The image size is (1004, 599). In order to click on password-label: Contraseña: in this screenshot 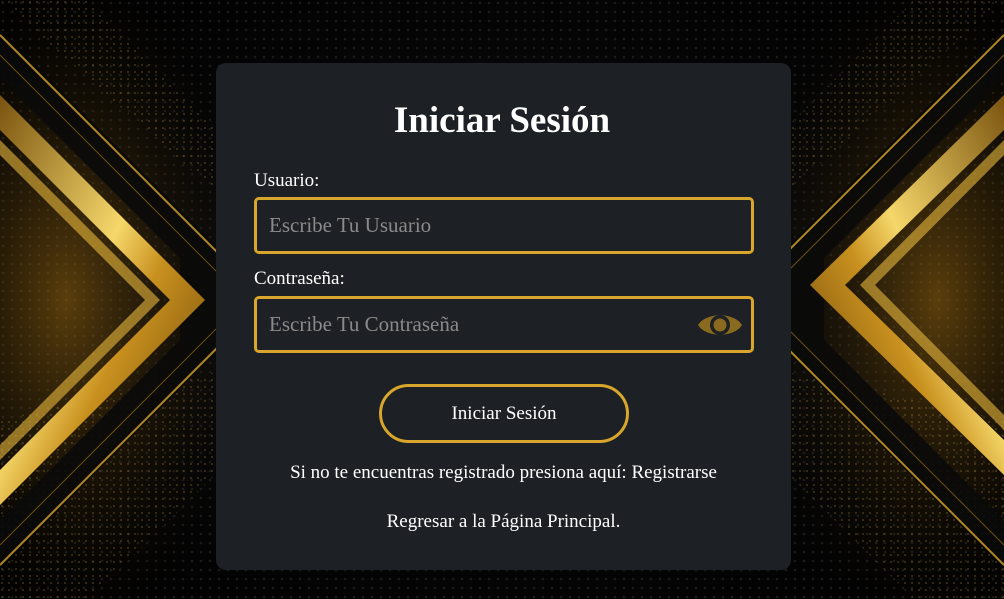, I will do `click(299, 278)`.